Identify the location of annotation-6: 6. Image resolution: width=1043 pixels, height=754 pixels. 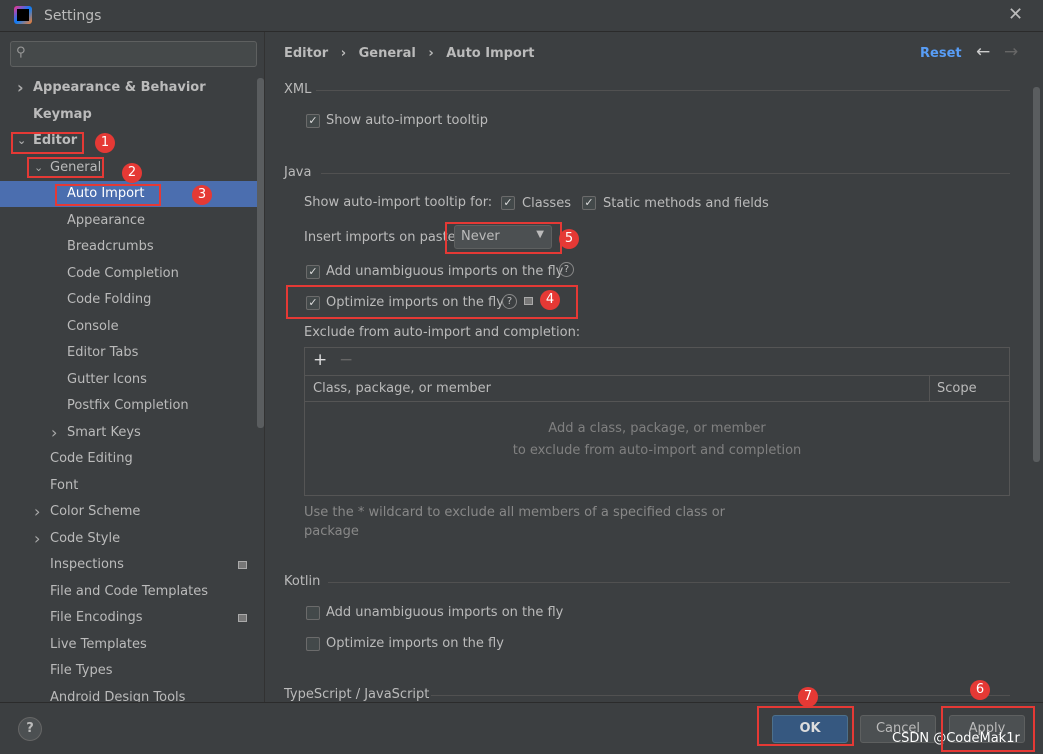
(980, 690).